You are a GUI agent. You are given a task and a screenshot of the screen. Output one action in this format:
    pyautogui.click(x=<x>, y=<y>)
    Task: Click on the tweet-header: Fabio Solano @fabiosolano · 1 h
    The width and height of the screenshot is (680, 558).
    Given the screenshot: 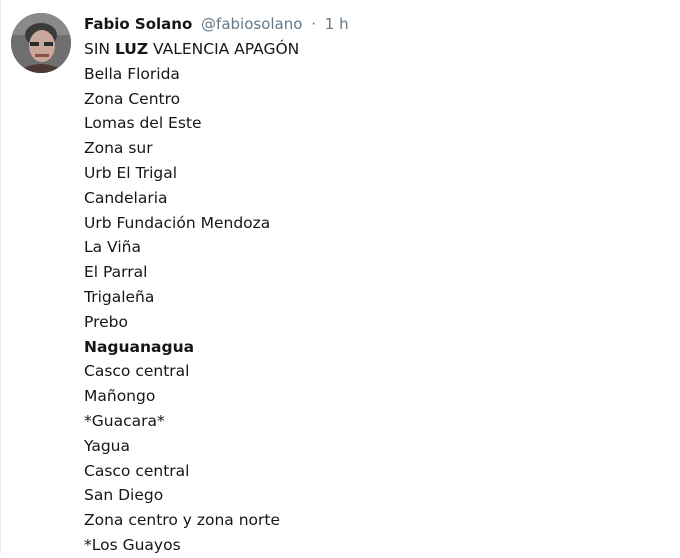 What is the action you would take?
    pyautogui.click(x=379, y=24)
    